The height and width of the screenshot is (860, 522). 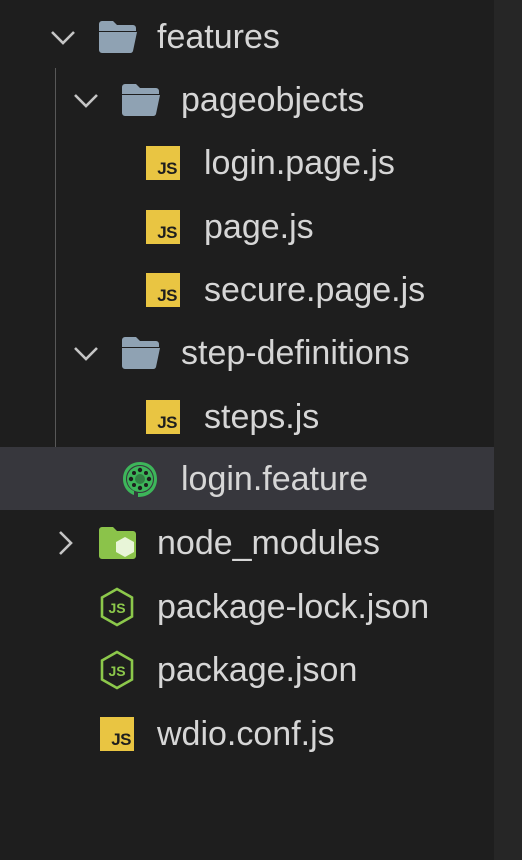 What do you see at coordinates (262, 416) in the screenshot?
I see `tree-item-label: steps.js` at bounding box center [262, 416].